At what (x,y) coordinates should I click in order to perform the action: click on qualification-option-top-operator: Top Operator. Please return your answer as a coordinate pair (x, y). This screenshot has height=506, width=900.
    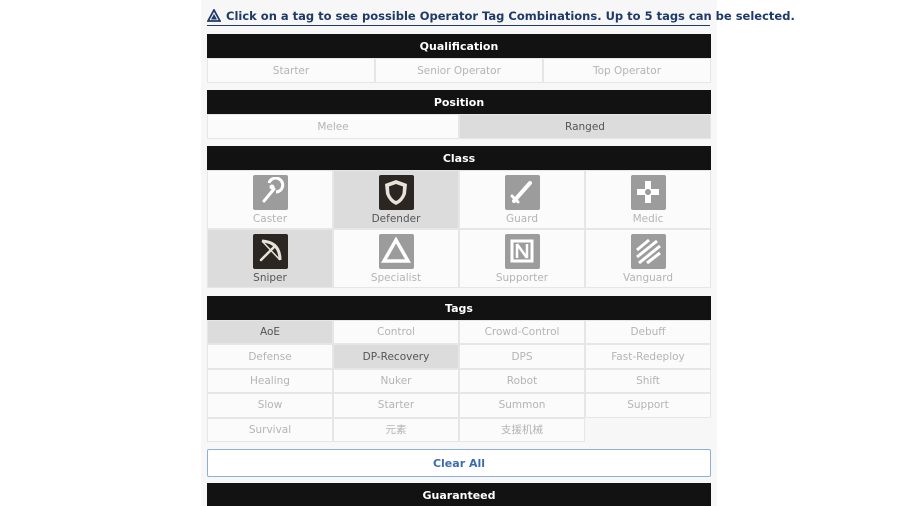
    Looking at the image, I should click on (627, 70).